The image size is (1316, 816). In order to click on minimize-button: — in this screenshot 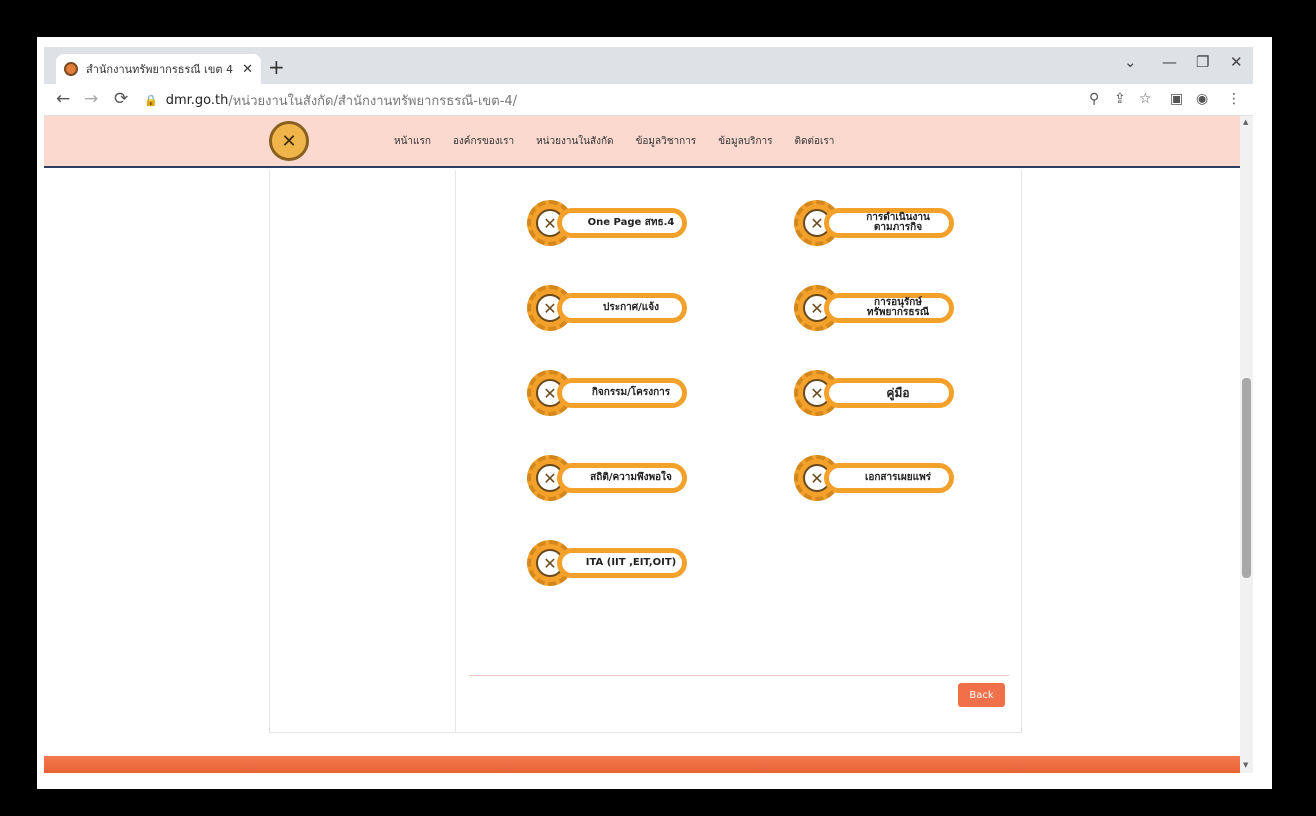, I will do `click(1169, 62)`.